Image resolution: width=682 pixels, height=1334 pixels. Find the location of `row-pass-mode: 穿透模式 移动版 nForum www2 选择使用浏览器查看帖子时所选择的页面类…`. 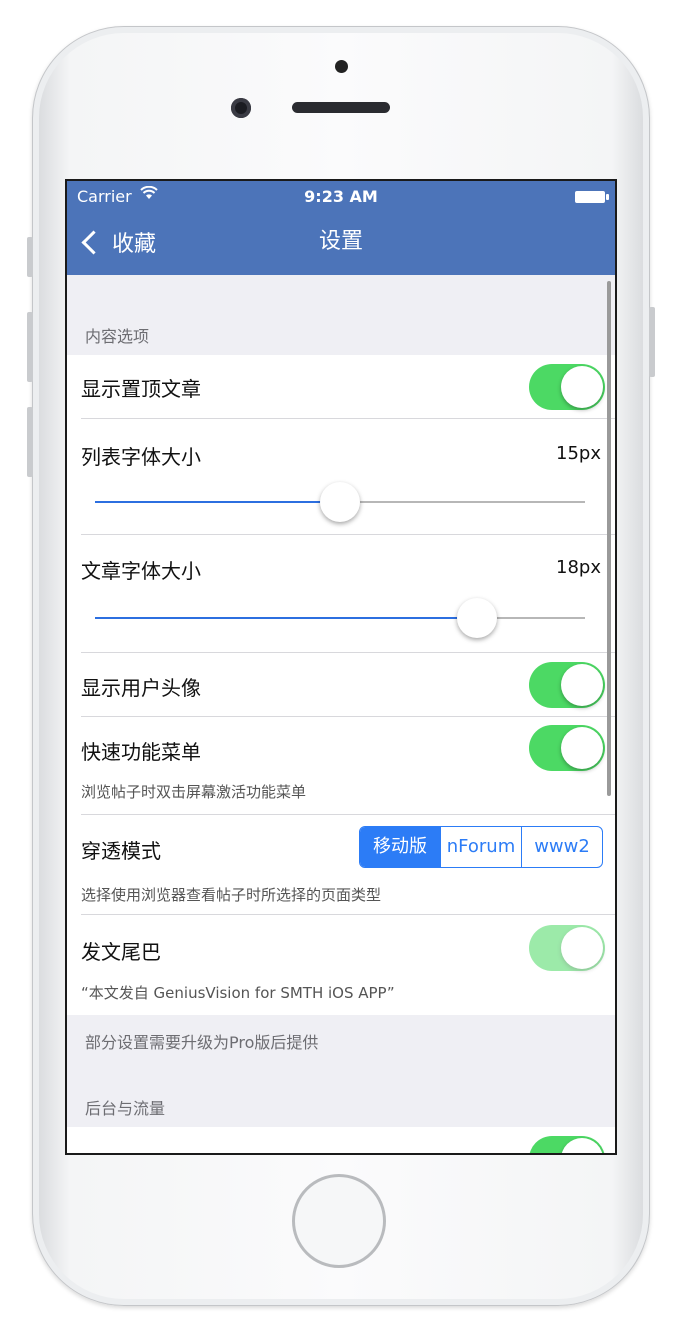

row-pass-mode: 穿透模式 移动版 nForum www2 选择使用浏览器查看帖子时所选择的页面类… is located at coordinates (341, 865).